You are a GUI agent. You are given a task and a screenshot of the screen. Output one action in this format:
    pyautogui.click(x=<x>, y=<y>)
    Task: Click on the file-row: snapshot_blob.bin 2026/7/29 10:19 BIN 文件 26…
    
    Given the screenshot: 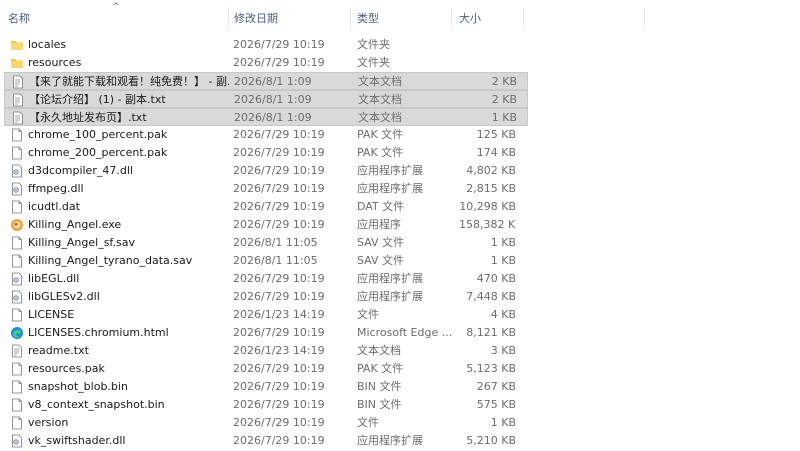 What is the action you would take?
    pyautogui.click(x=266, y=387)
    